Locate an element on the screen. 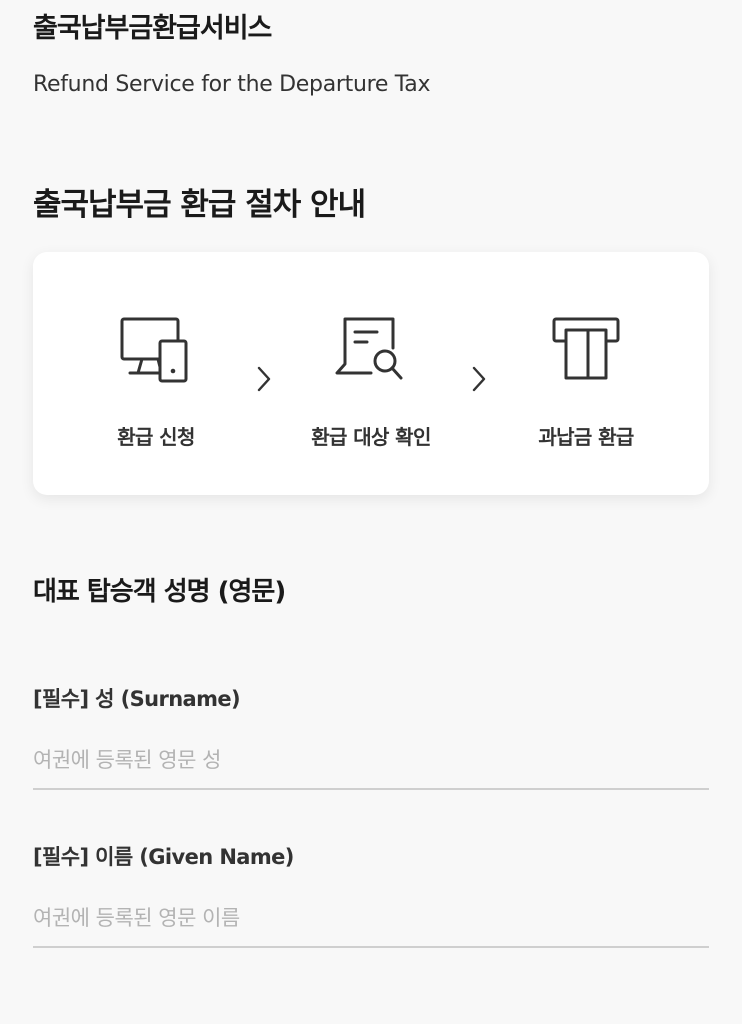  step-verify: 환급 대상 확인 is located at coordinates (371, 373).